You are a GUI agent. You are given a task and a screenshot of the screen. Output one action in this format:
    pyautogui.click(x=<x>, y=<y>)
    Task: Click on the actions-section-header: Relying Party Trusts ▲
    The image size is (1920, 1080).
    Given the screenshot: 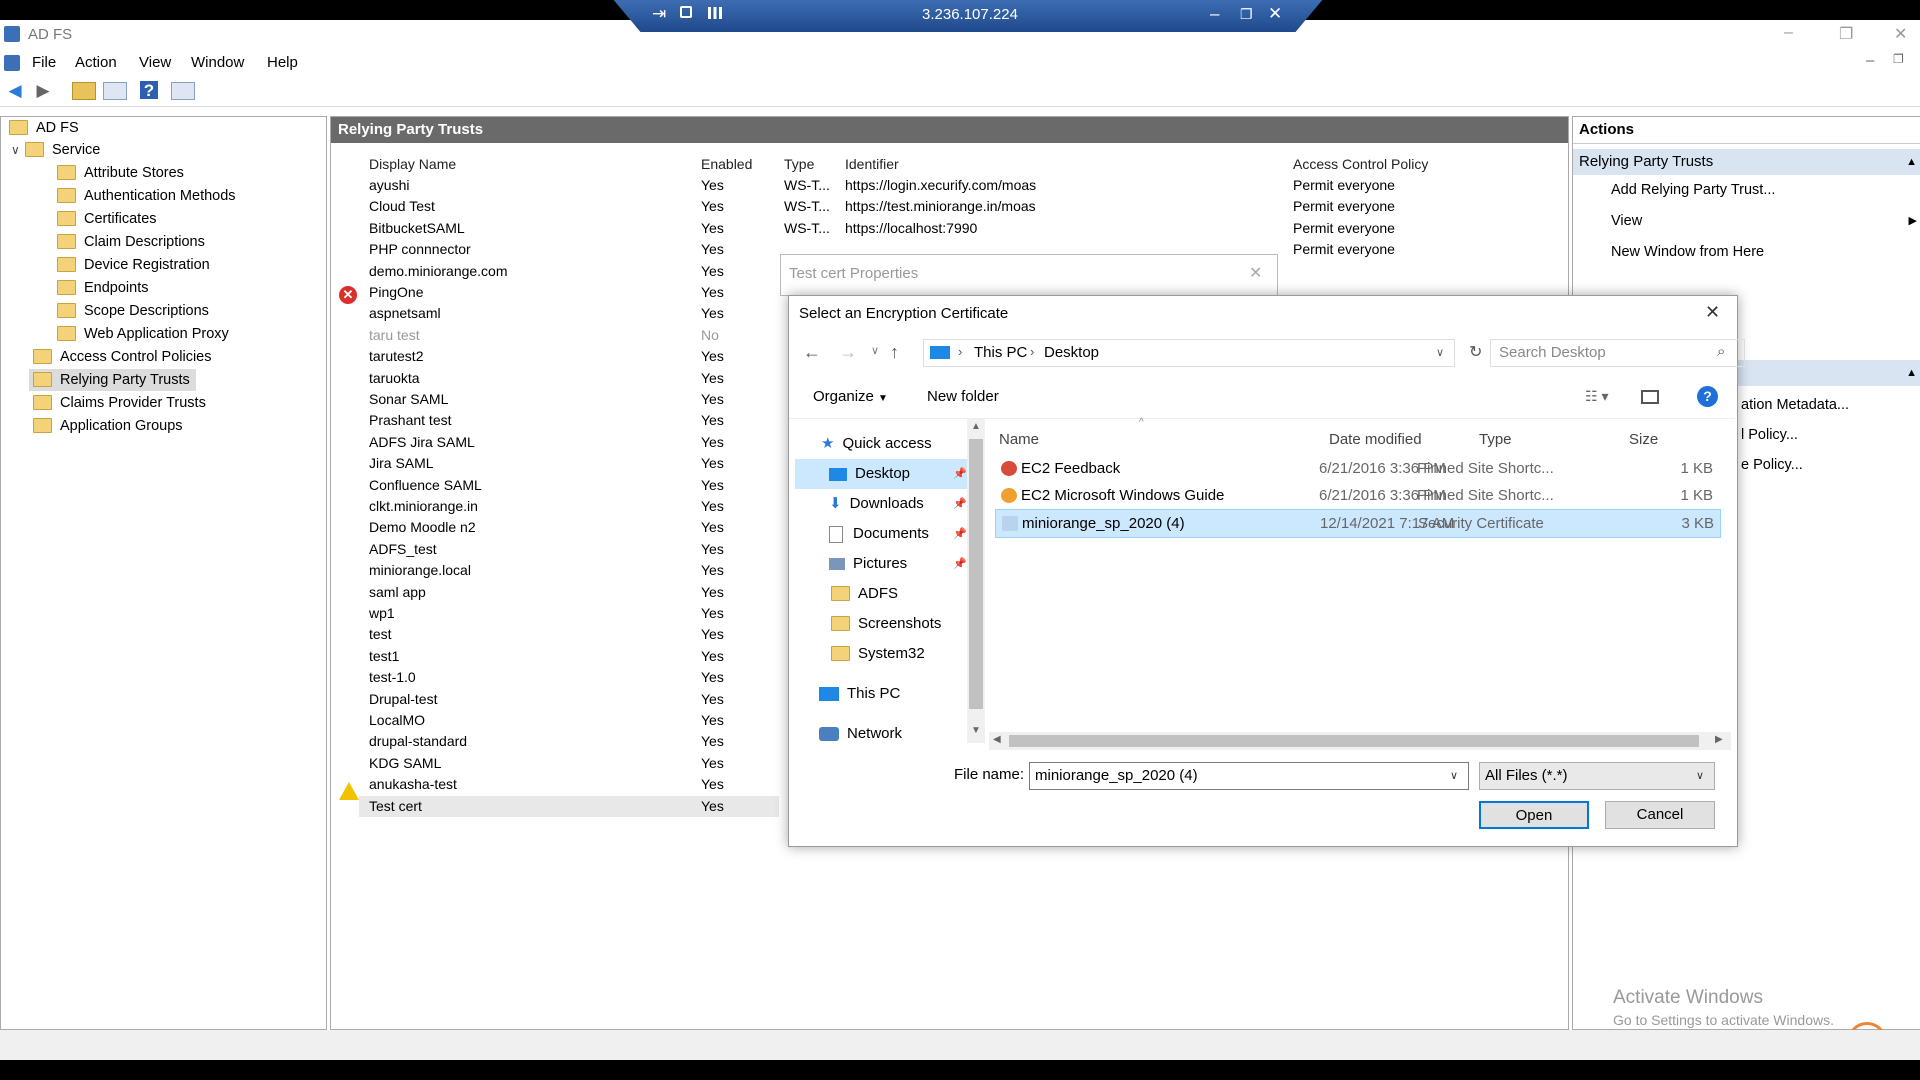 What is the action you would take?
    pyautogui.click(x=1746, y=162)
    